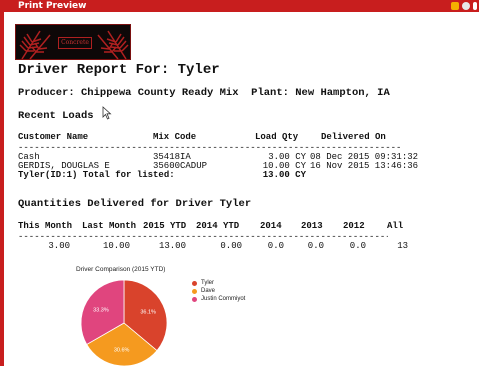  What do you see at coordinates (218, 283) in the screenshot?
I see `legend-item: Tyler` at bounding box center [218, 283].